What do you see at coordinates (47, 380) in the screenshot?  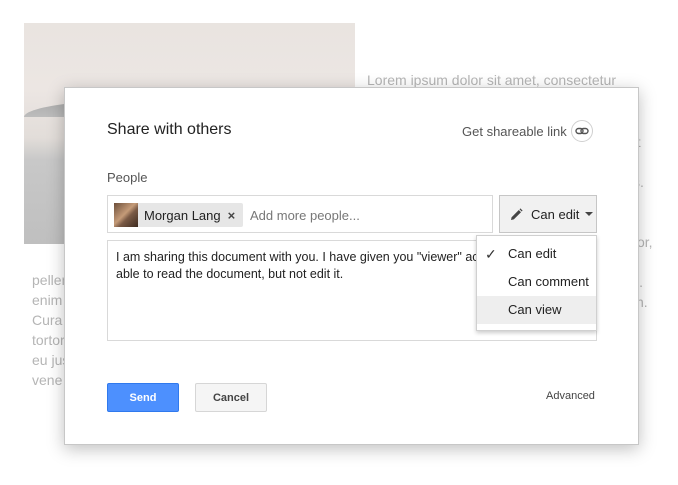 I see `background-fragment: vene` at bounding box center [47, 380].